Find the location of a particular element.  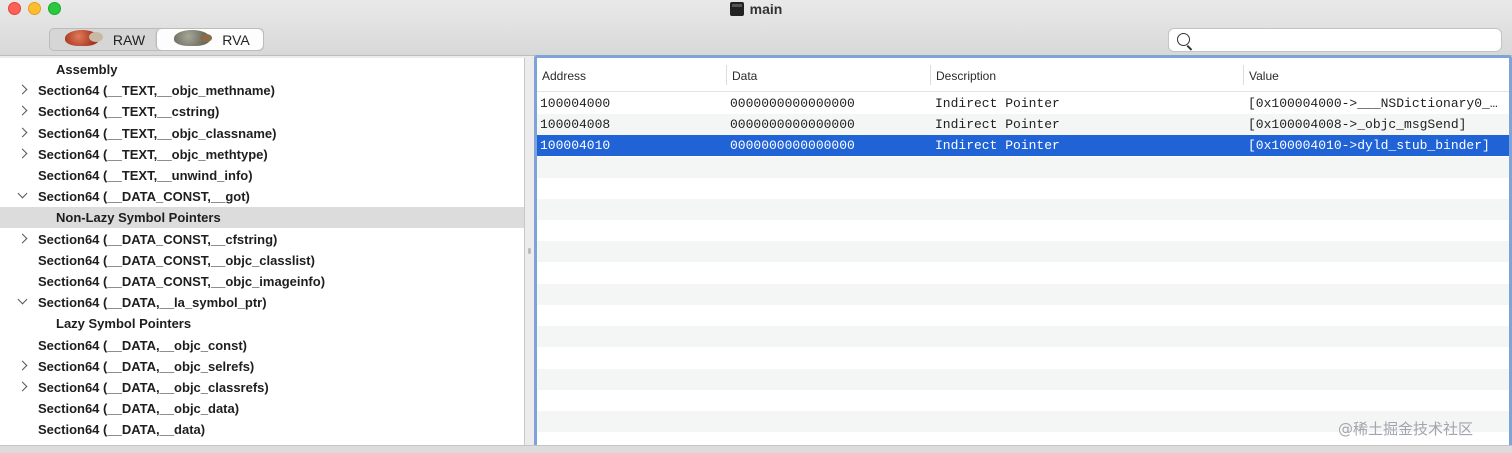

search-input is located at coordinates (1346, 40).